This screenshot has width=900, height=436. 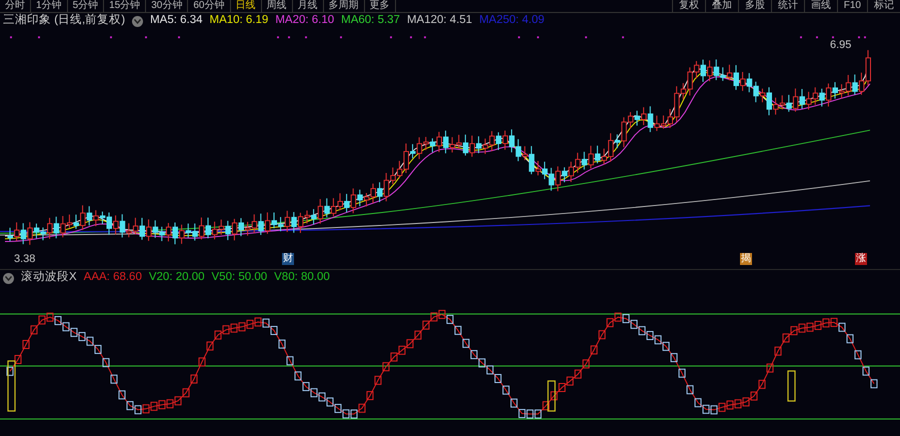 What do you see at coordinates (288, 259) in the screenshot?
I see `event-marker: 财` at bounding box center [288, 259].